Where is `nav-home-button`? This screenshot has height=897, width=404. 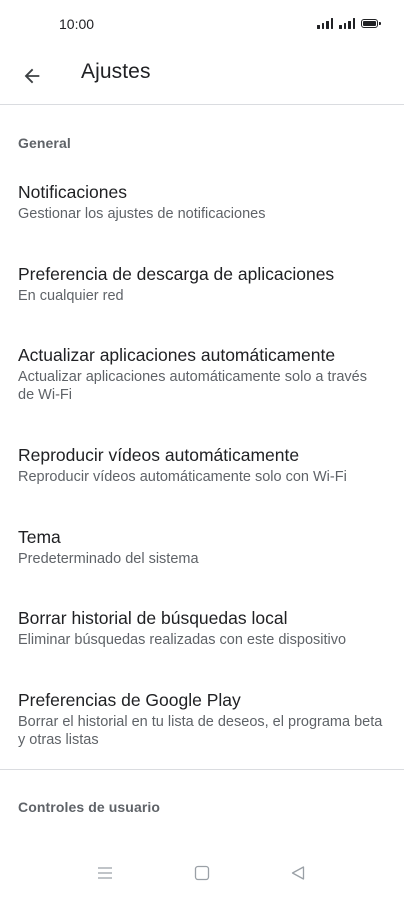 nav-home-button is located at coordinates (202, 873).